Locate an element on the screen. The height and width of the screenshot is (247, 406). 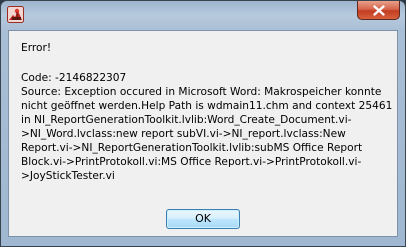
ok-button: OK is located at coordinates (203, 219).